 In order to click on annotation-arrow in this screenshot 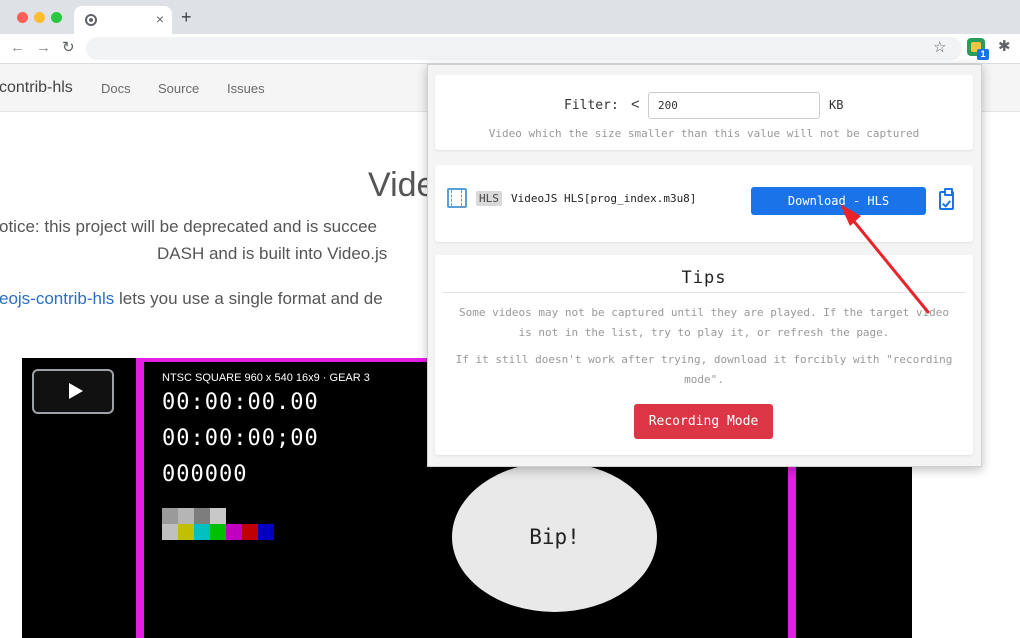, I will do `click(885, 259)`.